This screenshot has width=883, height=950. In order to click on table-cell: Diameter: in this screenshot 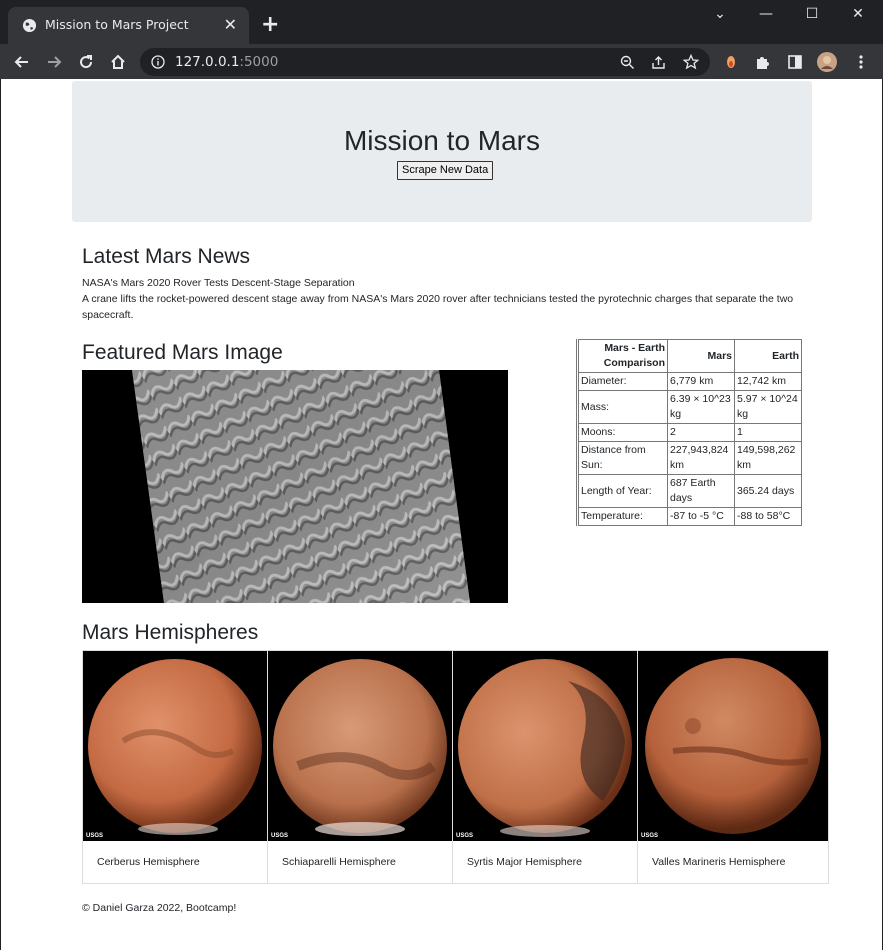, I will do `click(622, 381)`.